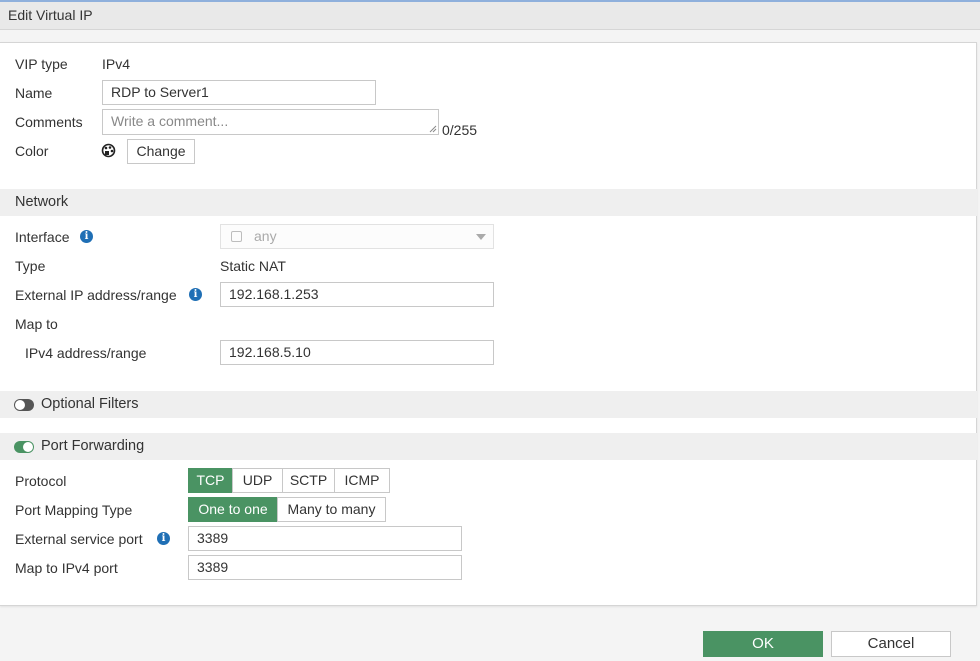 This screenshot has height=661, width=980. I want to click on change-color-button: Change, so click(161, 151).